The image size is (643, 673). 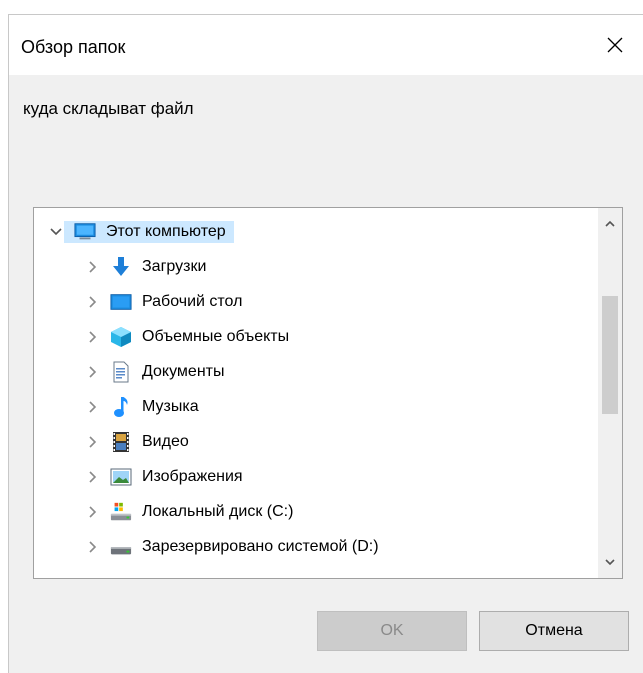 What do you see at coordinates (73, 47) in the screenshot?
I see `window-title: Обзор папок` at bounding box center [73, 47].